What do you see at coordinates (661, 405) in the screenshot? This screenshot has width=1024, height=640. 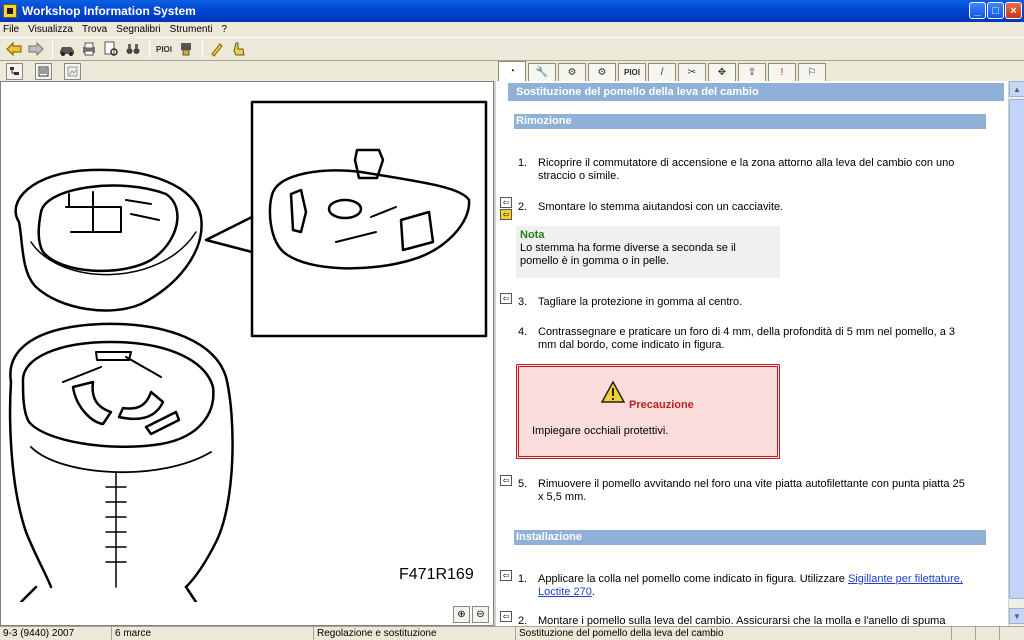 I see `caution-title: Precauzione` at bounding box center [661, 405].